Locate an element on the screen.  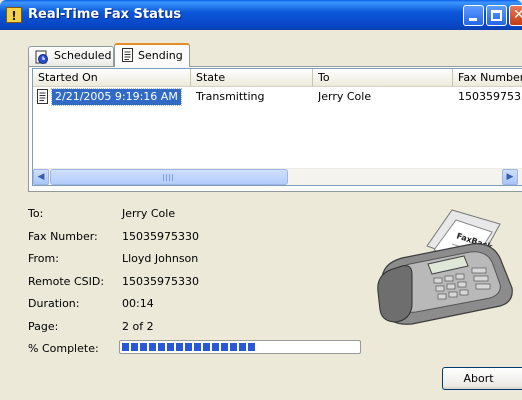
grip-icon is located at coordinates (169, 177).